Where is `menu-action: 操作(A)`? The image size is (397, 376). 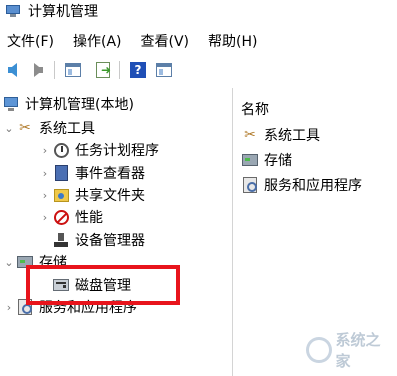 menu-action: 操作(A) is located at coordinates (97, 41).